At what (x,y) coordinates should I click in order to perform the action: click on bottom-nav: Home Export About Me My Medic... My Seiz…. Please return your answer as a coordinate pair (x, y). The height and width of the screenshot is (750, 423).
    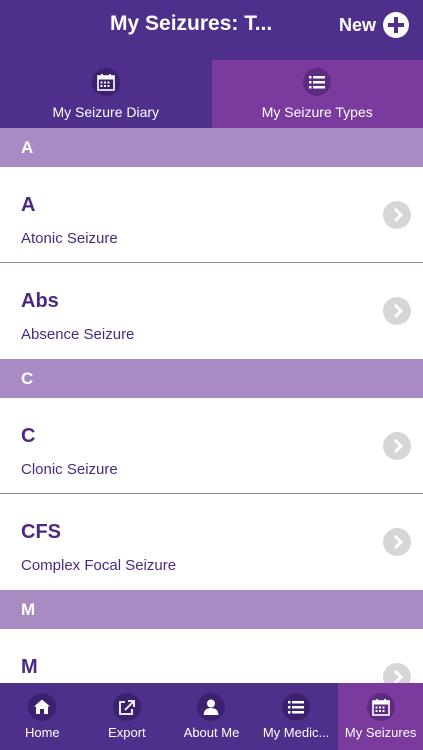
    Looking at the image, I should click on (211, 716).